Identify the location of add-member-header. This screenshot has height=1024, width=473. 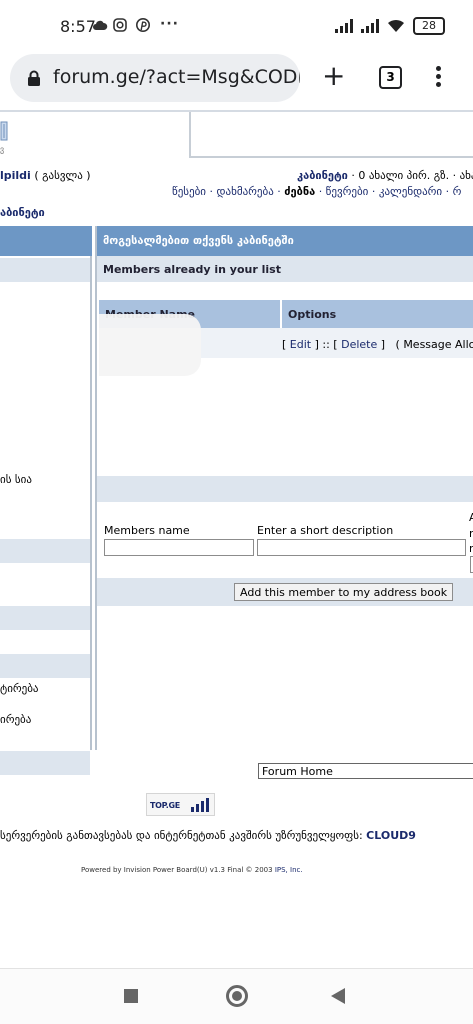
(285, 489).